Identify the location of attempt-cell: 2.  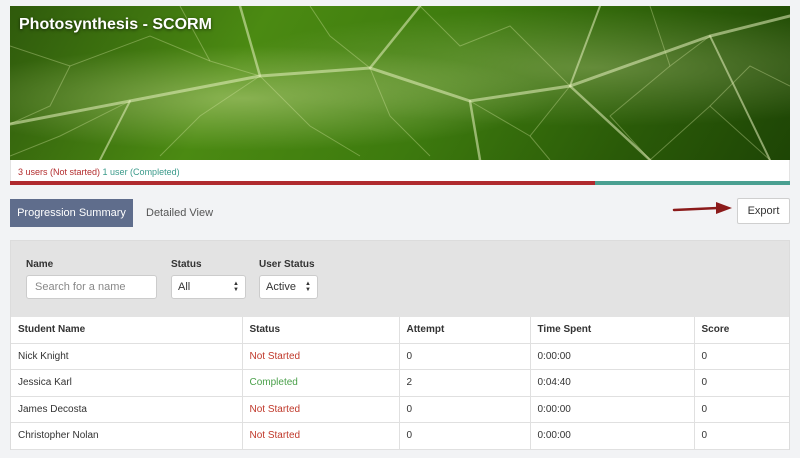
(465, 383).